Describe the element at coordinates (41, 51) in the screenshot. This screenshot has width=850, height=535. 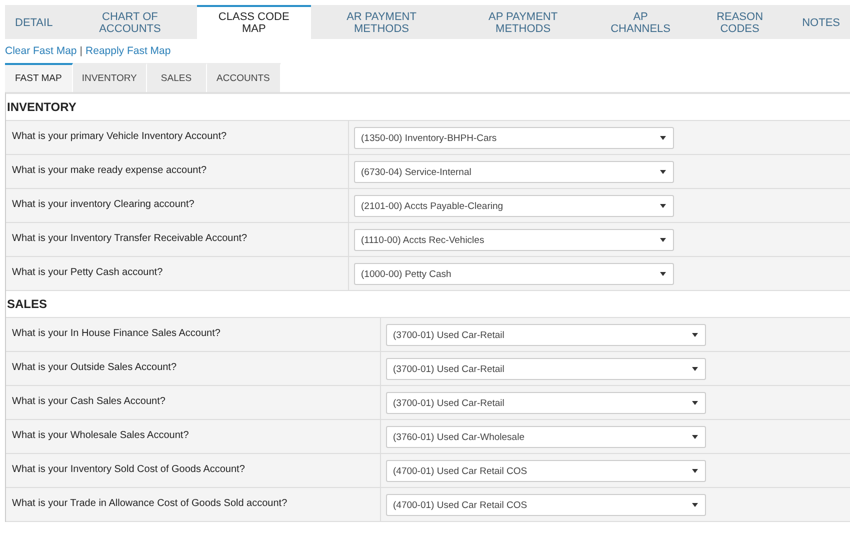
I see `clear-fast-map-link: Clear Fast Map` at that location.